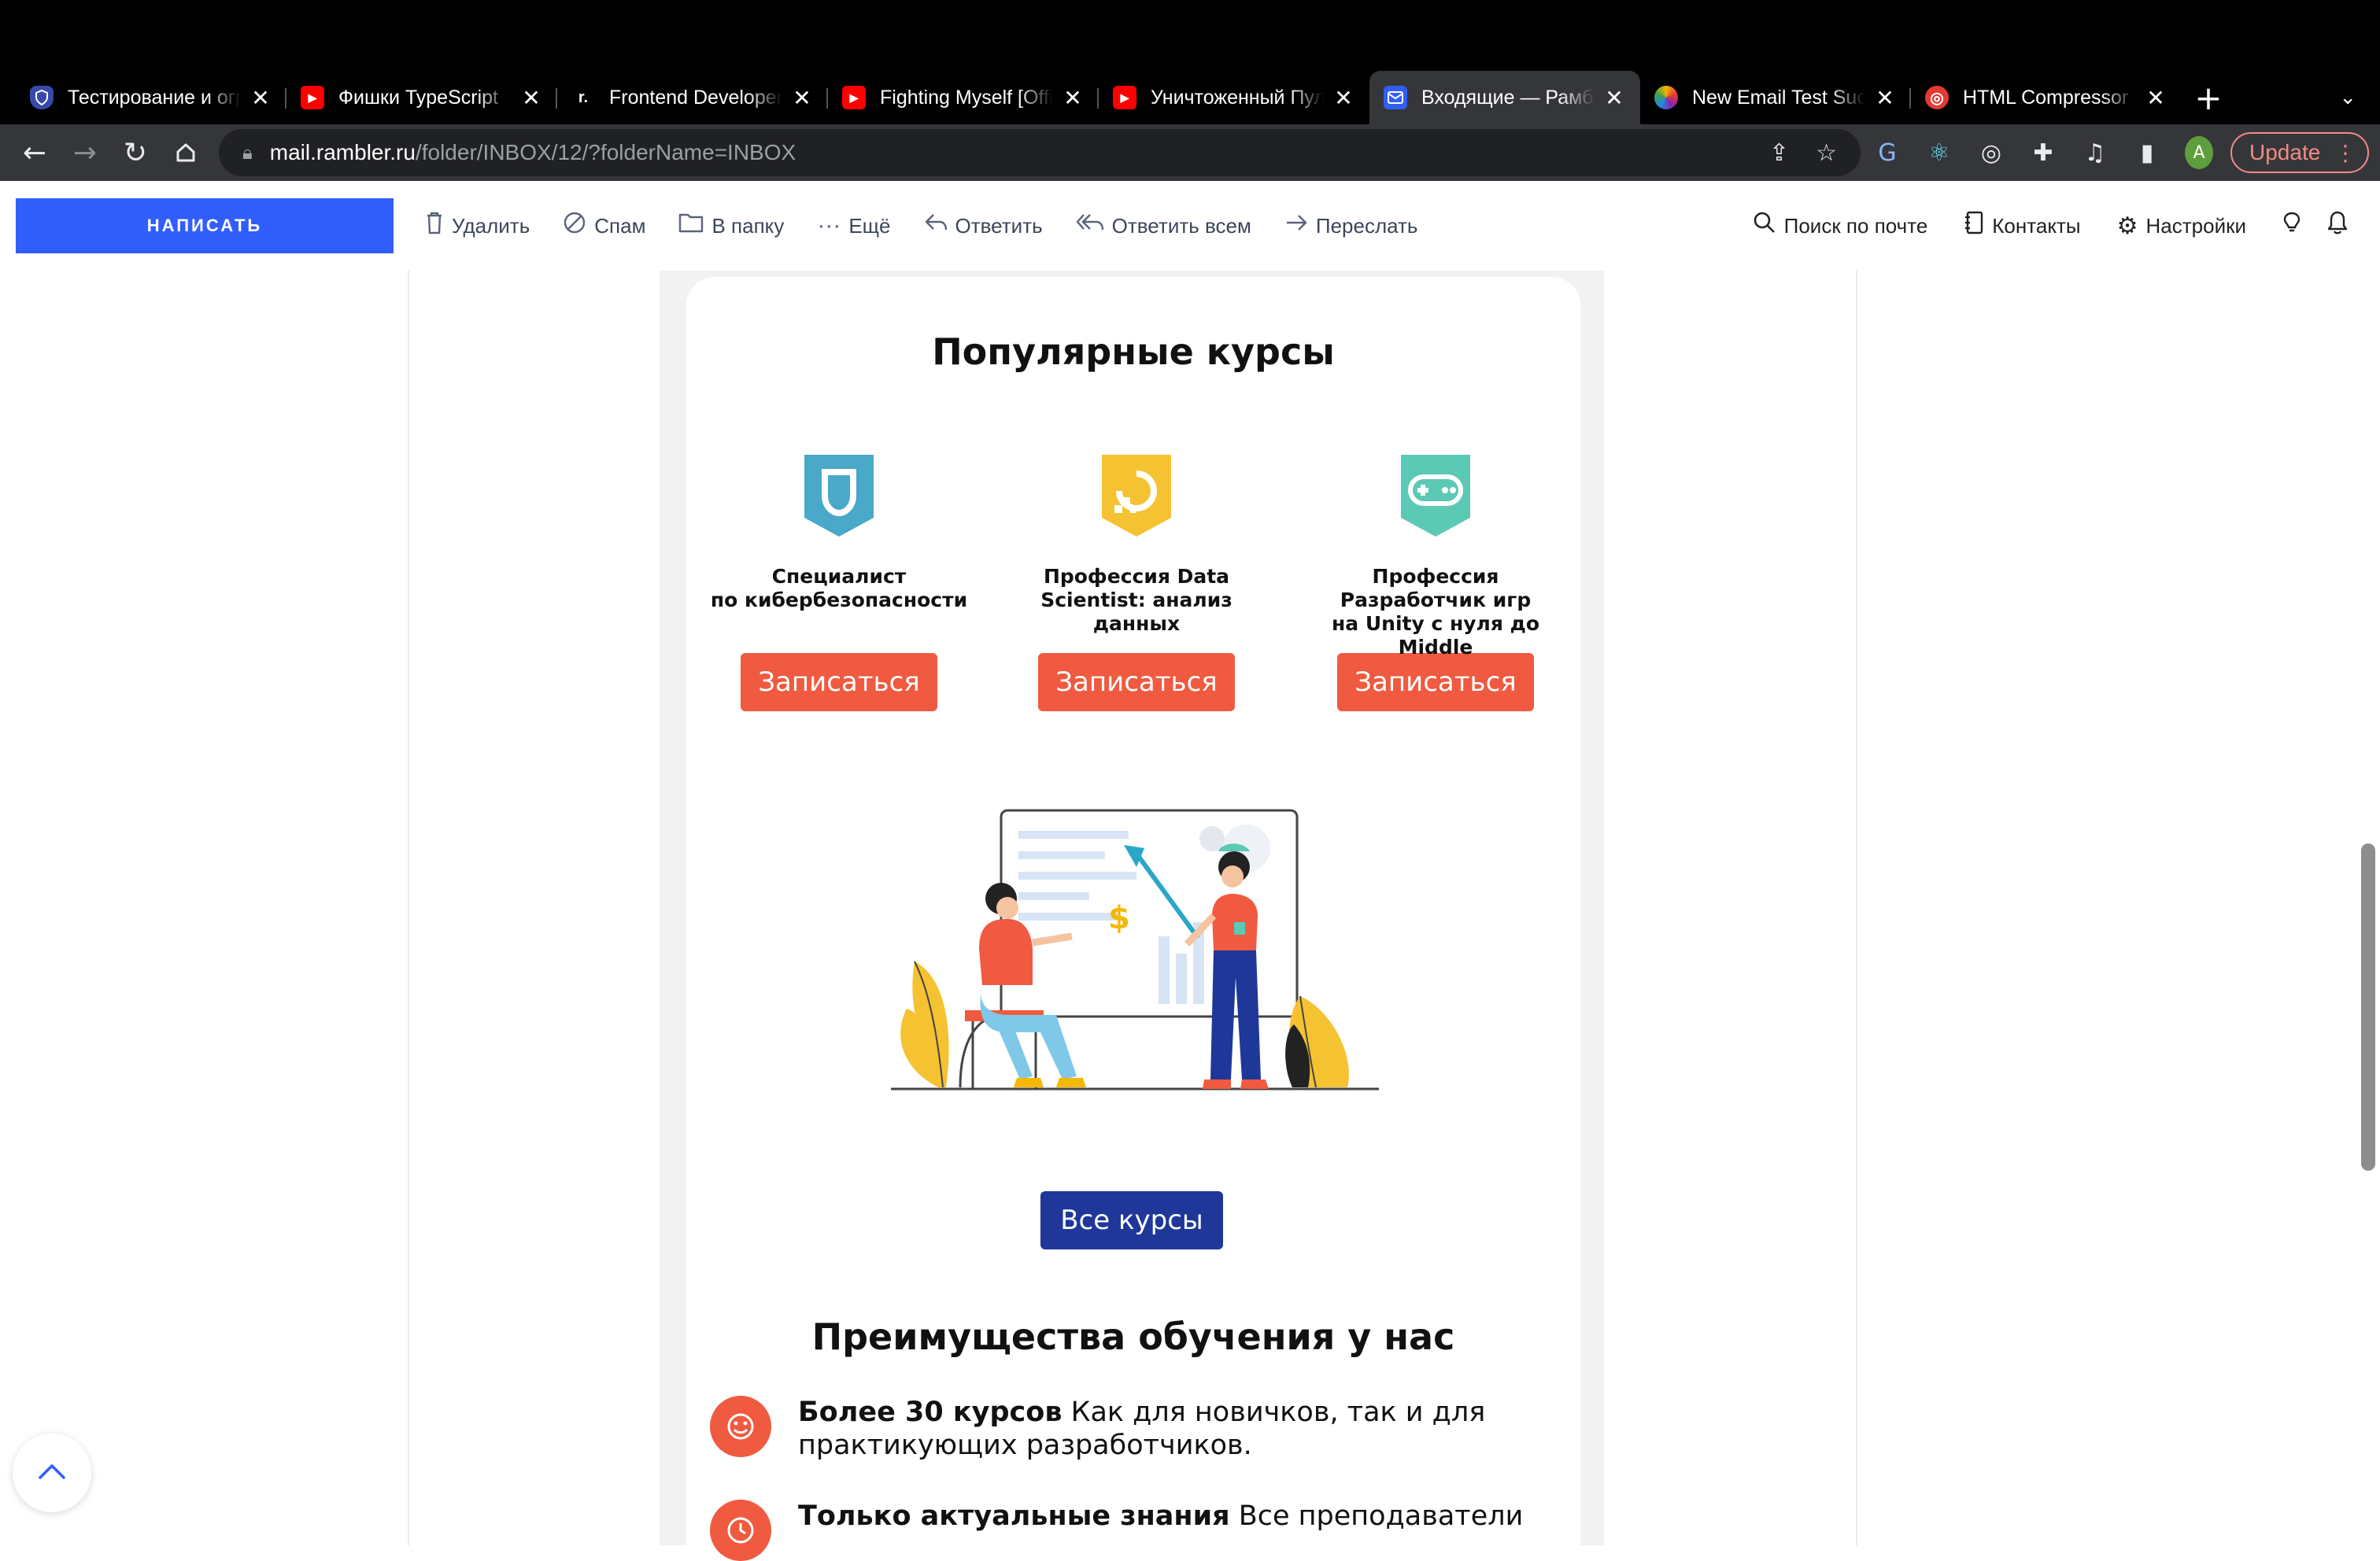  What do you see at coordinates (2095, 153) in the screenshot?
I see `media-control-icon: ♫` at bounding box center [2095, 153].